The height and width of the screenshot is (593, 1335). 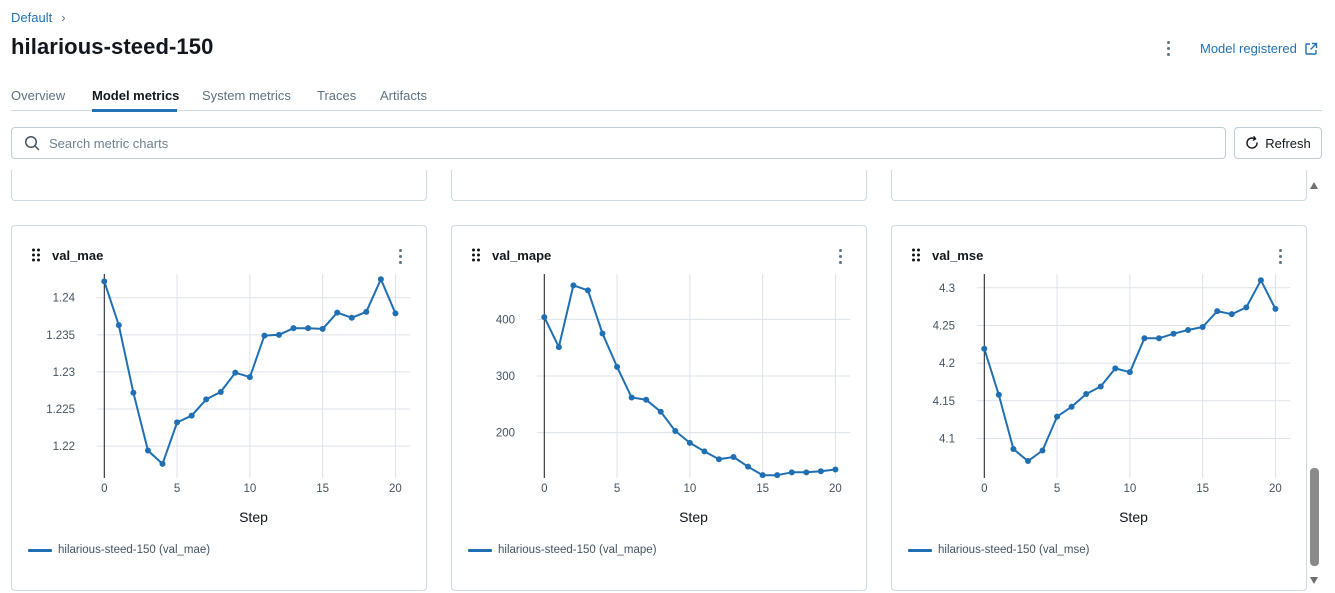 What do you see at coordinates (246, 95) in the screenshot?
I see `tab-system-metrics: System metrics` at bounding box center [246, 95].